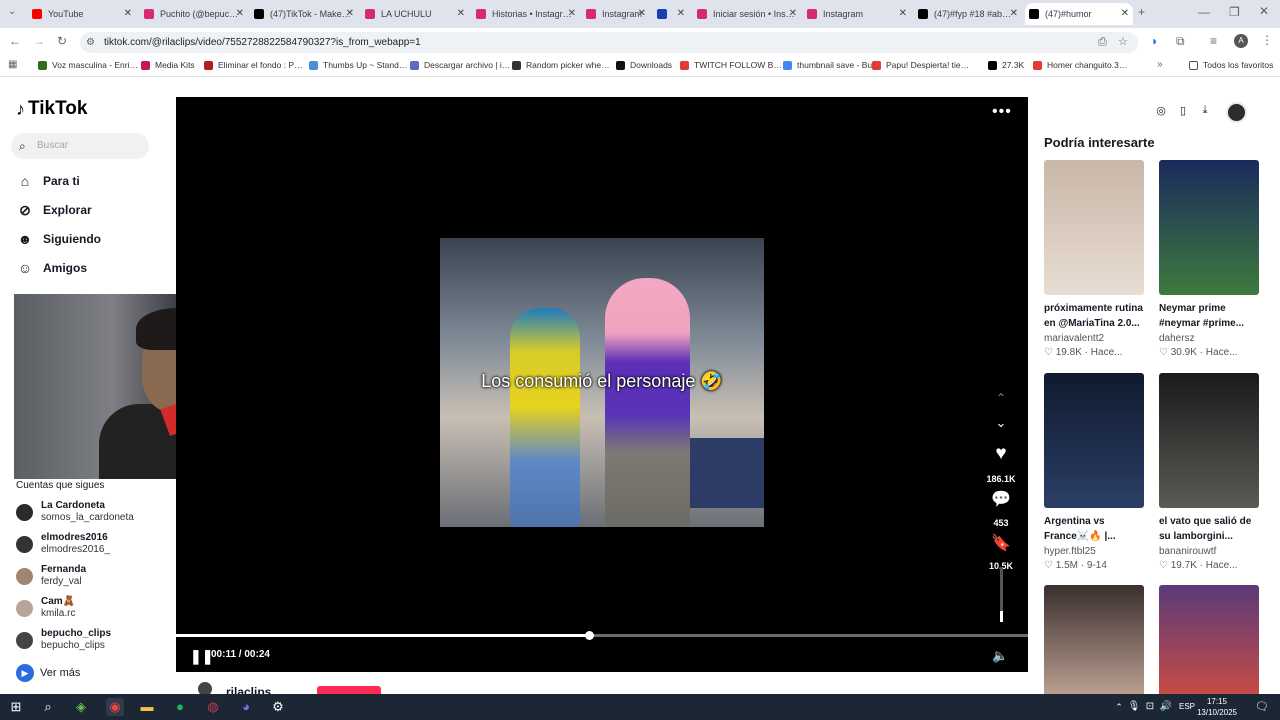  I want to click on all-favorites-folder: Todos los favoritos, so click(1231, 65).